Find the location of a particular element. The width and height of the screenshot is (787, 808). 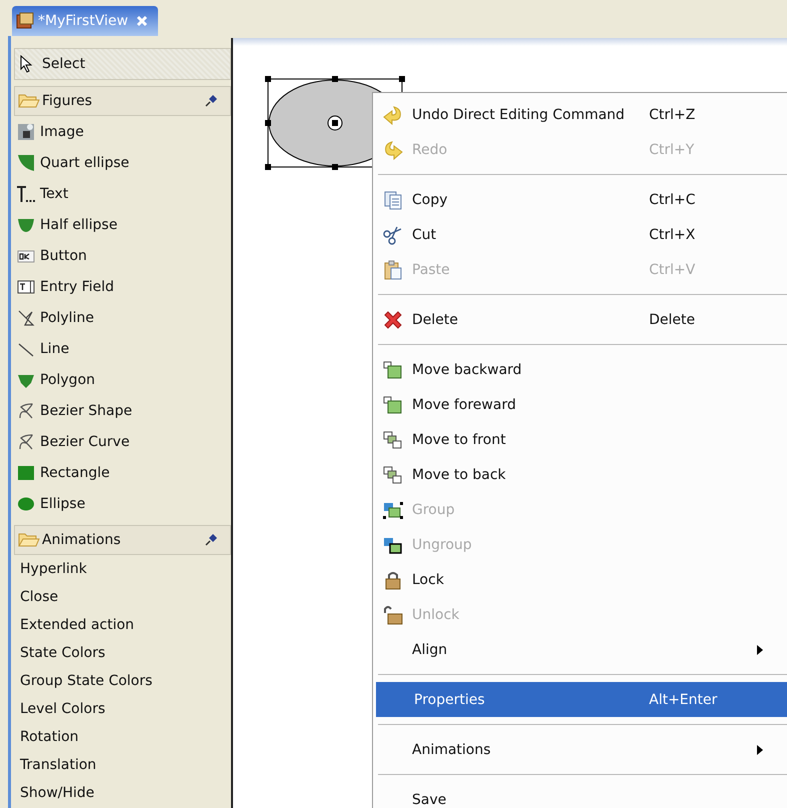

palette-item: Level Colors is located at coordinates (122, 709).